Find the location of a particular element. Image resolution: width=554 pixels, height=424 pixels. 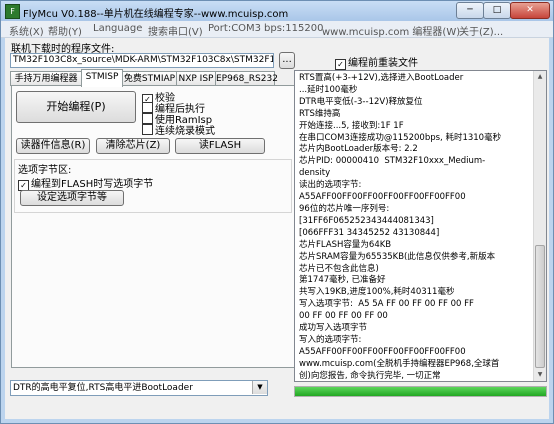

log-line: ...延时100毫秒 is located at coordinates (328, 89).